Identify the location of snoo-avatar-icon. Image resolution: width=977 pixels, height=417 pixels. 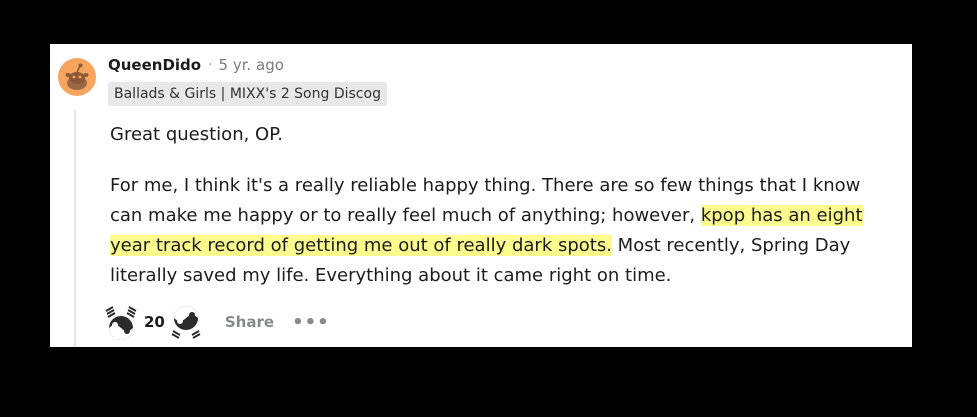
(77, 76).